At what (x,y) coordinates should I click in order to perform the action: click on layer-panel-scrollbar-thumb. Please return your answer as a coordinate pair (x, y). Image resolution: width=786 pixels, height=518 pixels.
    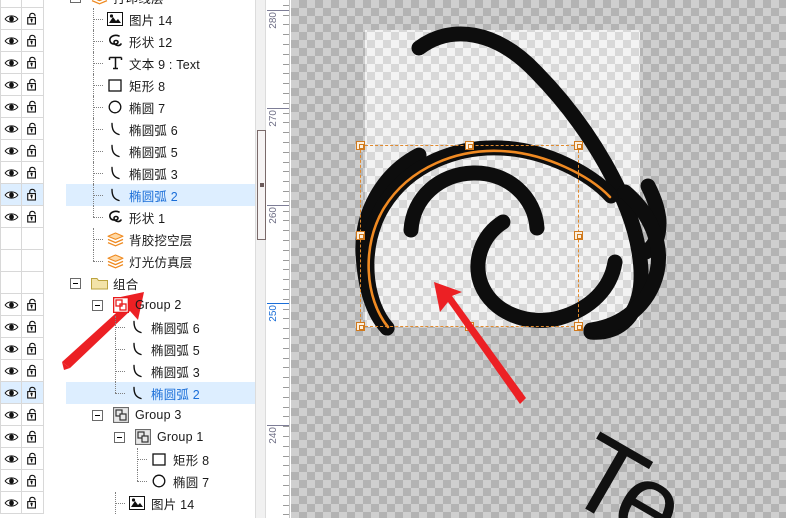
    Looking at the image, I should click on (261, 185).